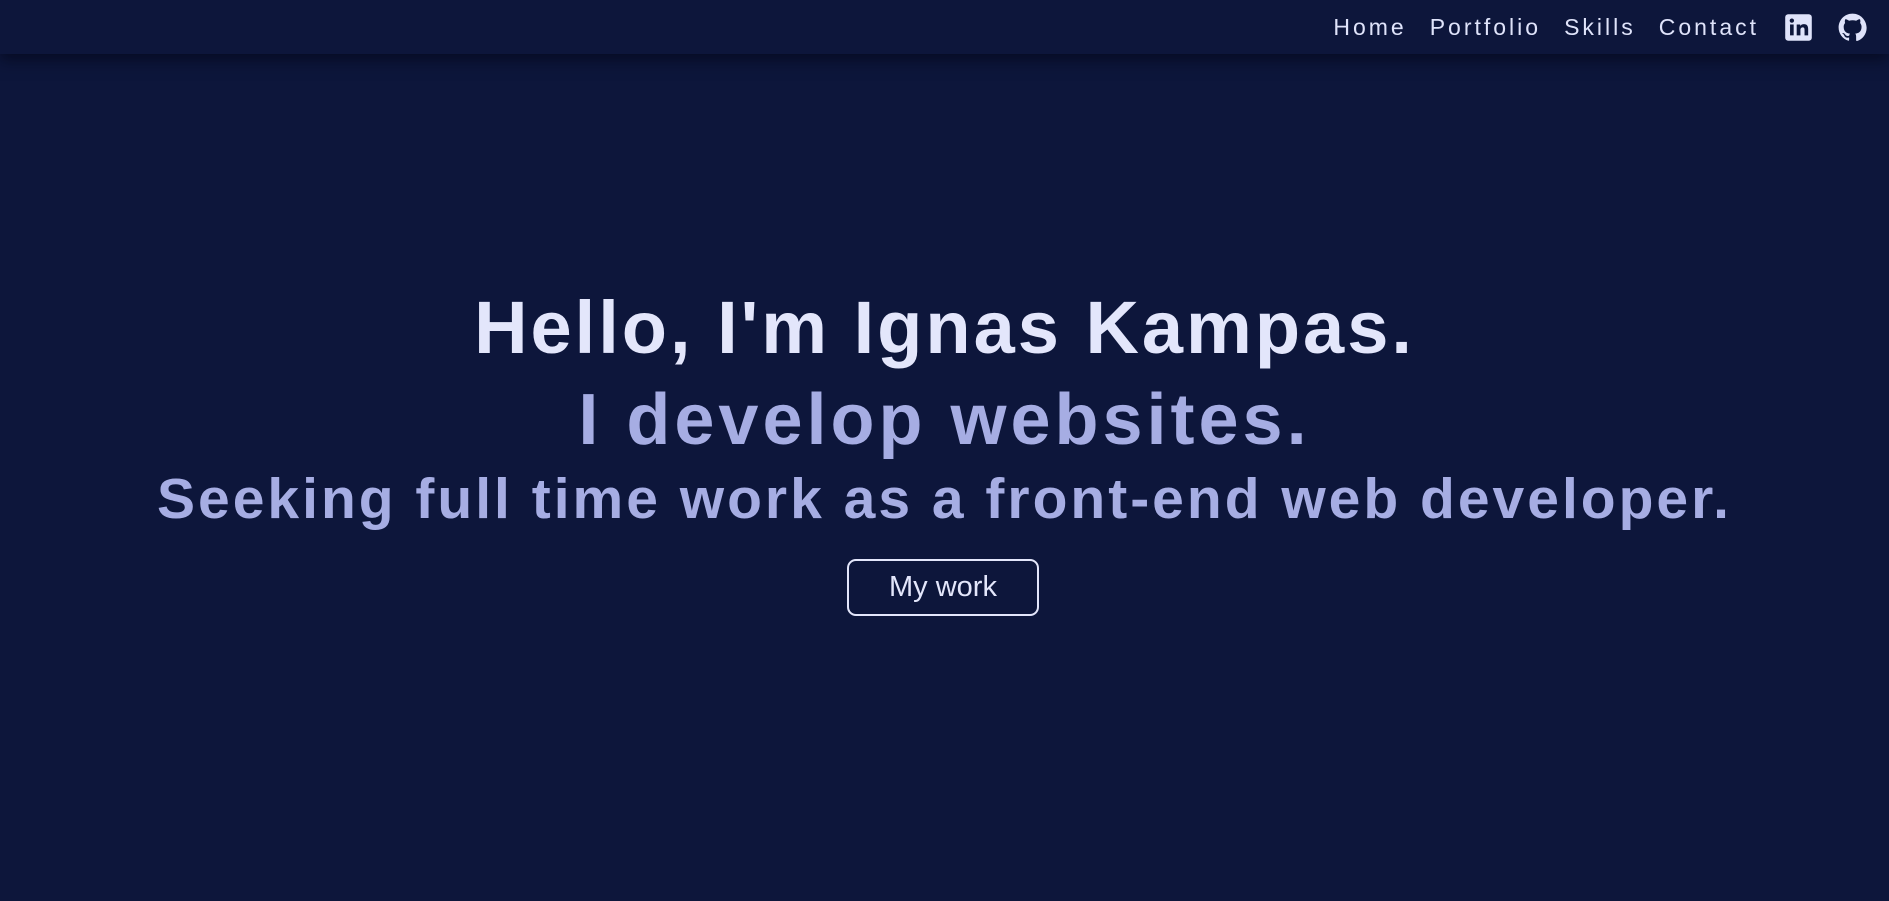 This screenshot has height=901, width=1889. Describe the element at coordinates (944, 27) in the screenshot. I see `navbar: Home Portfolio Skills Contact` at that location.